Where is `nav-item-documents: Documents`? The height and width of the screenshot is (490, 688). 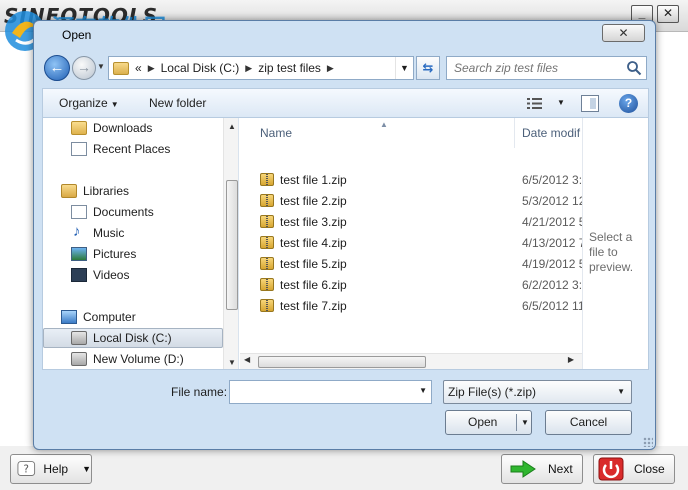
nav-item-documents: Documents is located at coordinates (112, 212).